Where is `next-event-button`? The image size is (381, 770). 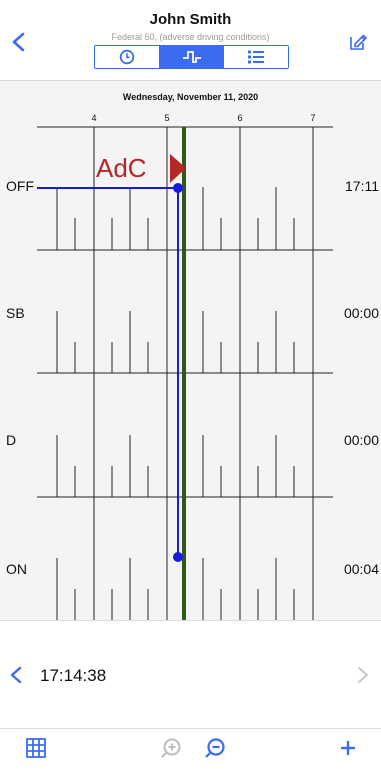
next-event-button is located at coordinates (363, 675).